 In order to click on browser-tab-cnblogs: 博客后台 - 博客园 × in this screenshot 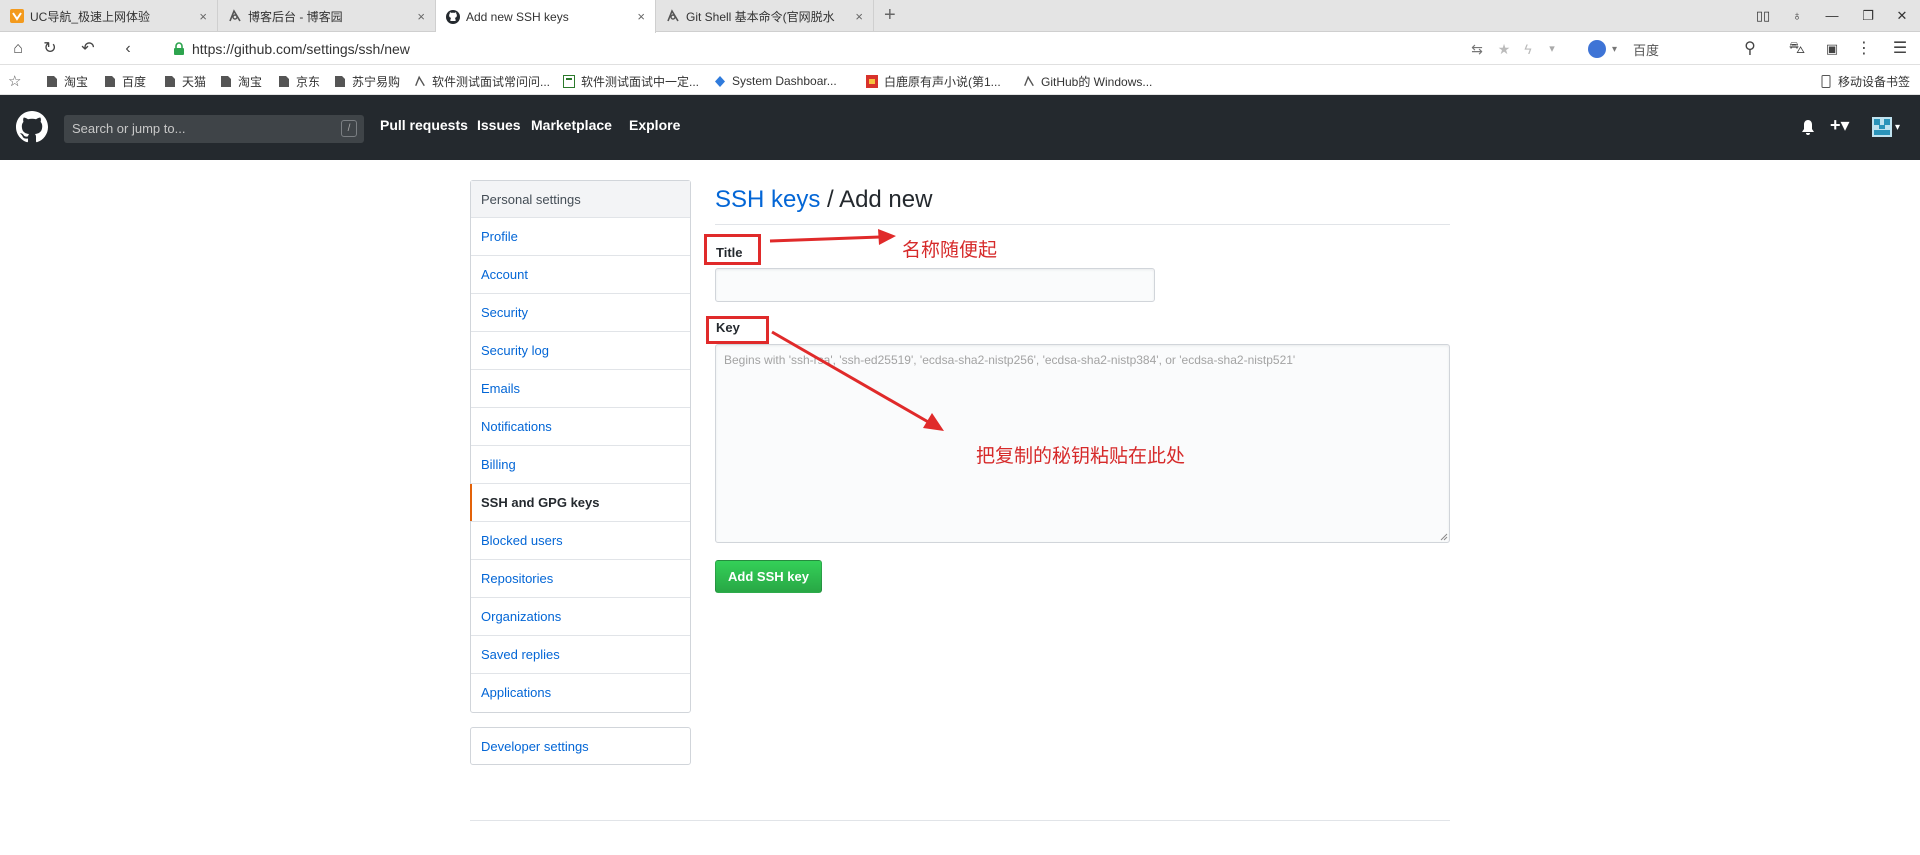, I will do `click(327, 16)`.